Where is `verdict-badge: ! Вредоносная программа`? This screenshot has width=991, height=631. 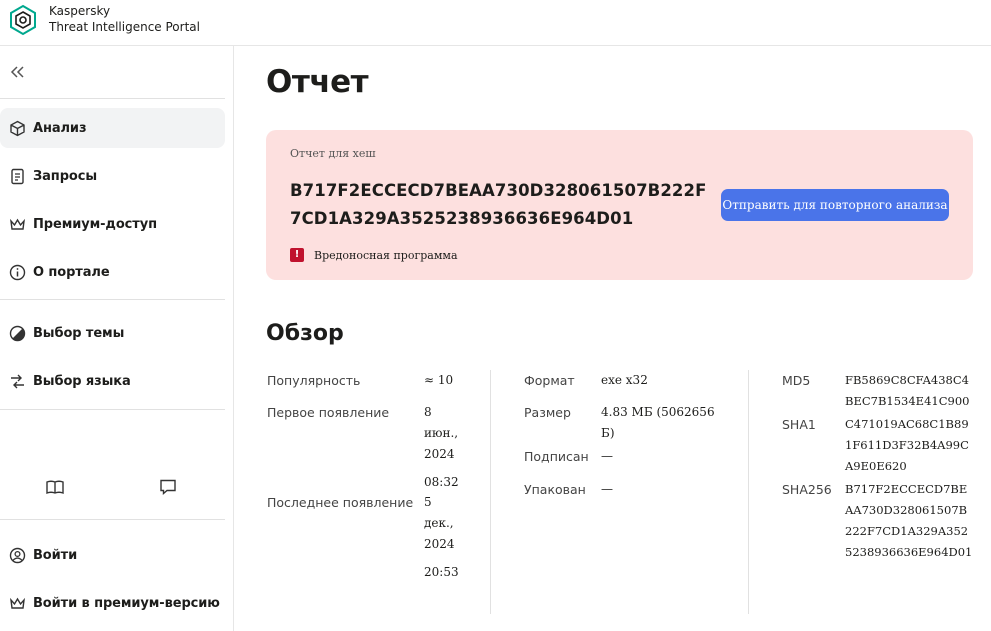
verdict-badge: ! Вредоносная программа is located at coordinates (374, 255).